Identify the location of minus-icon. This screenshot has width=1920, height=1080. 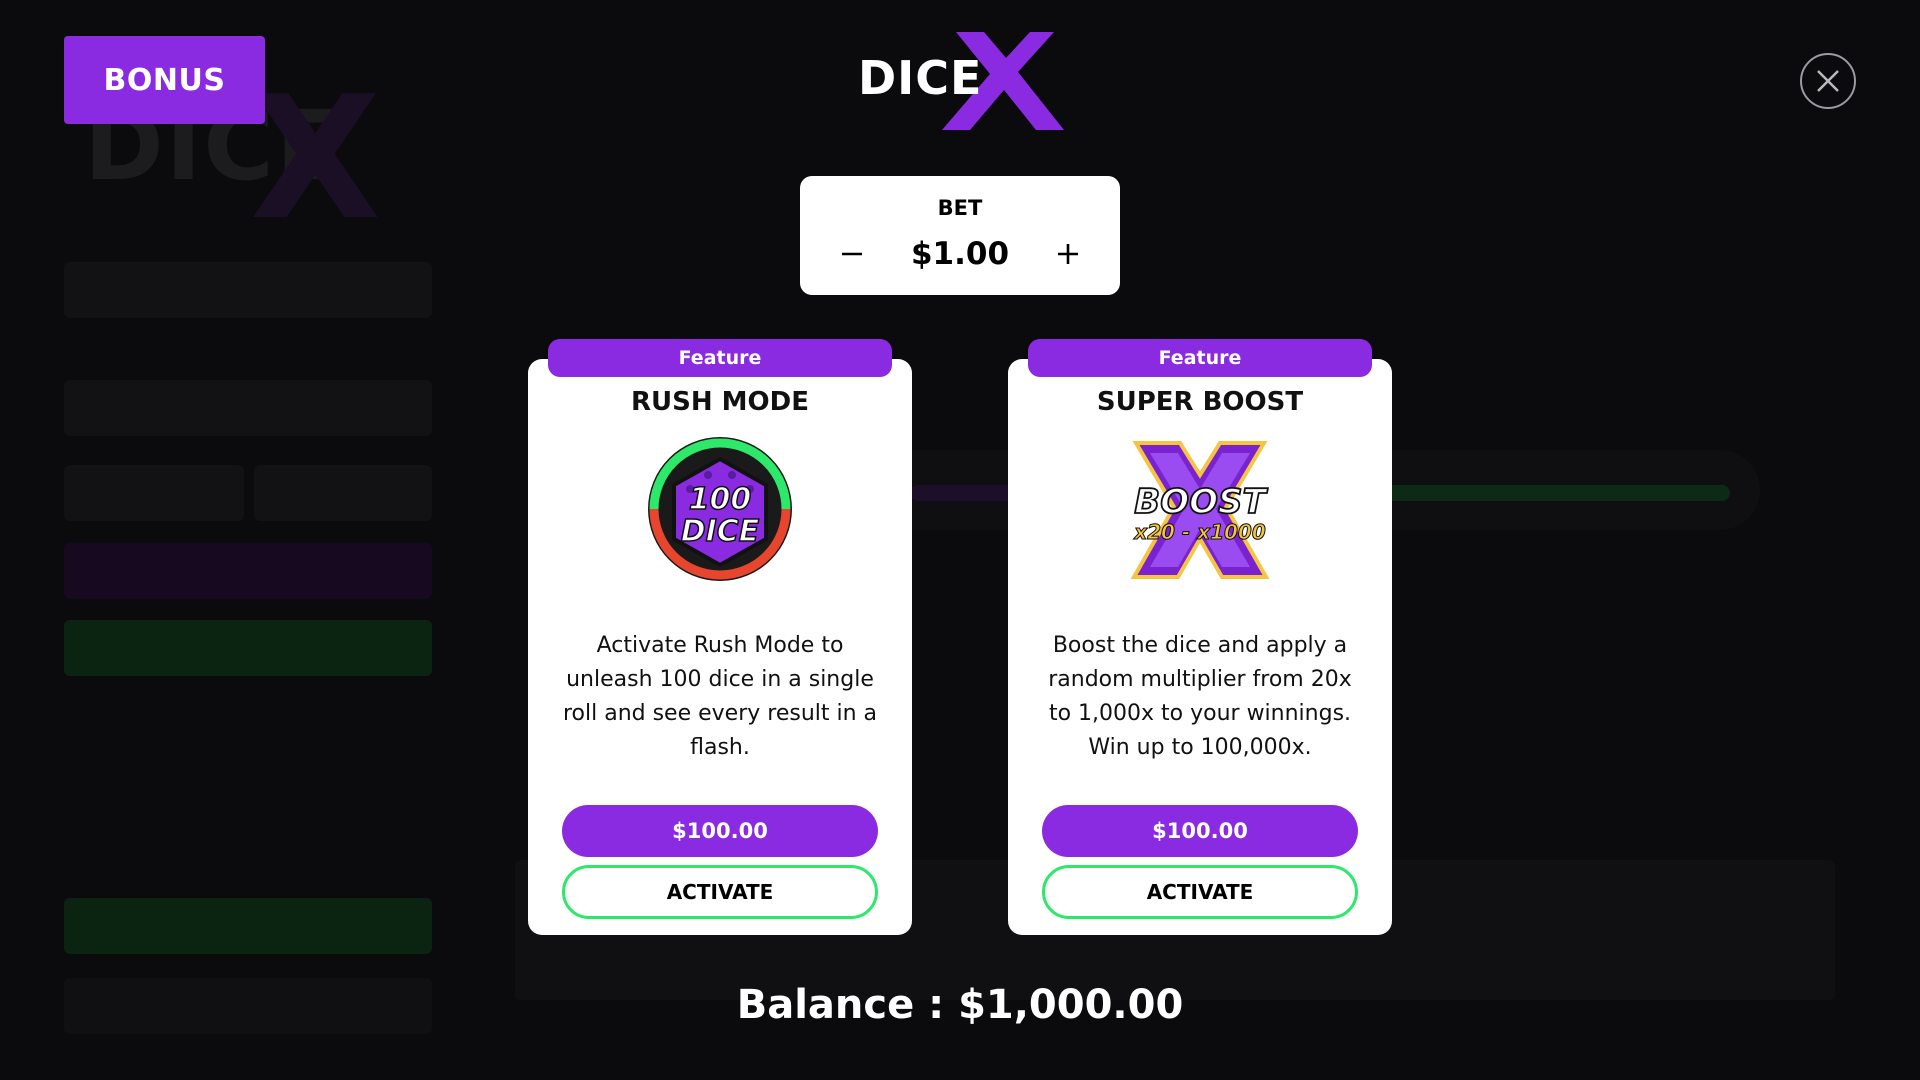
(852, 254).